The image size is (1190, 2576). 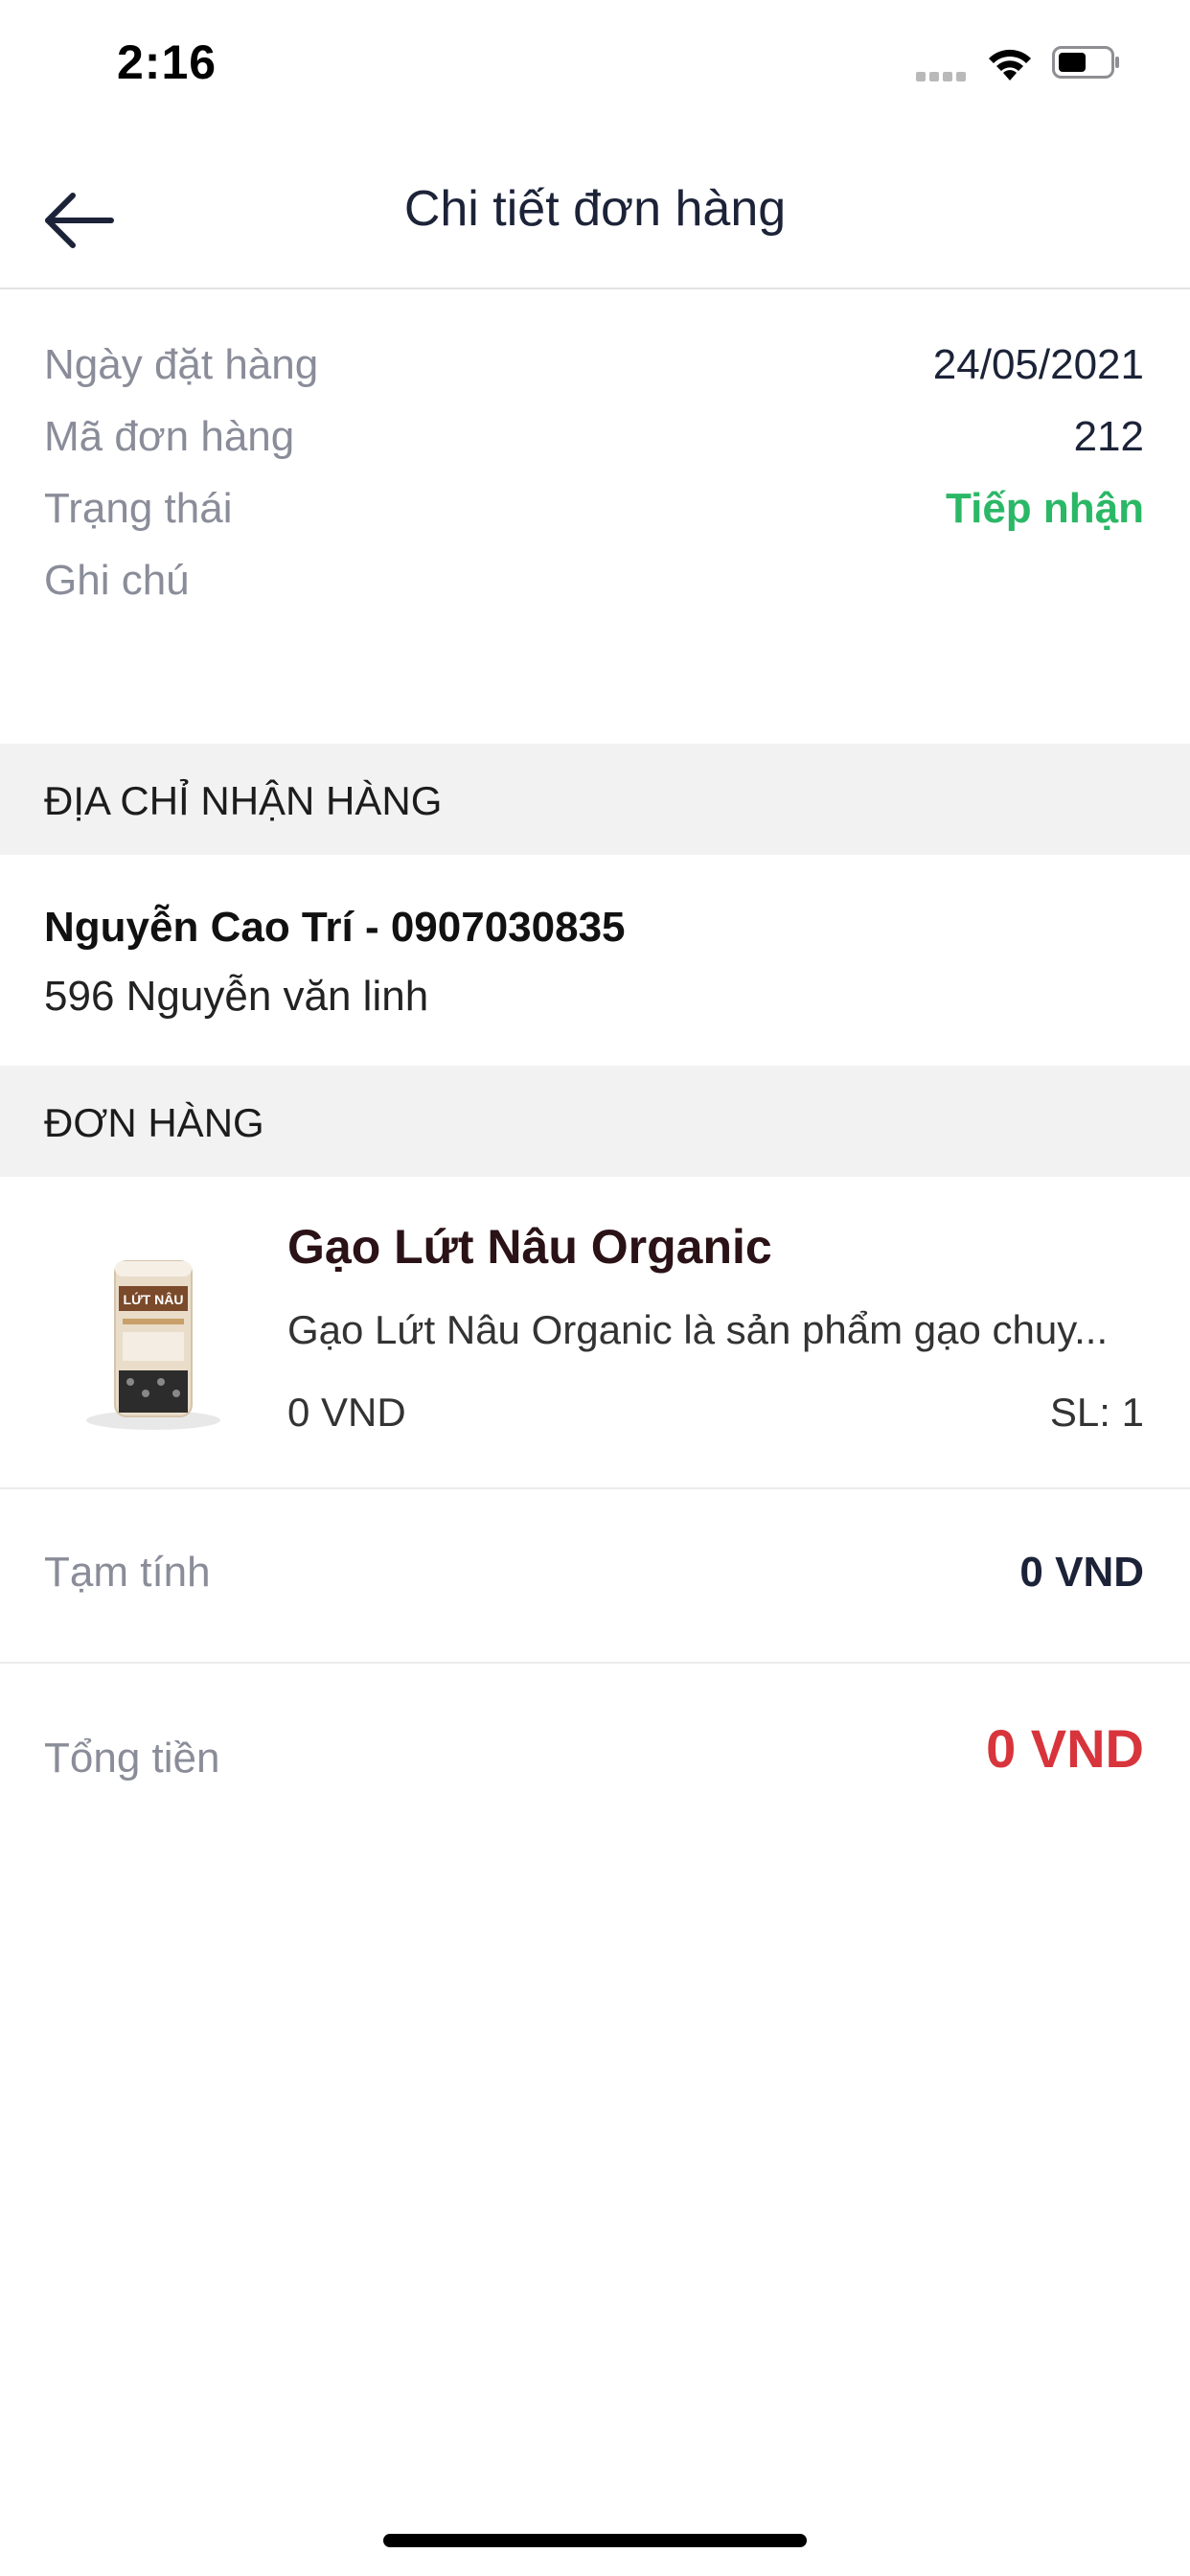 What do you see at coordinates (595, 593) in the screenshot?
I see `order-note-row: Ghi chú` at bounding box center [595, 593].